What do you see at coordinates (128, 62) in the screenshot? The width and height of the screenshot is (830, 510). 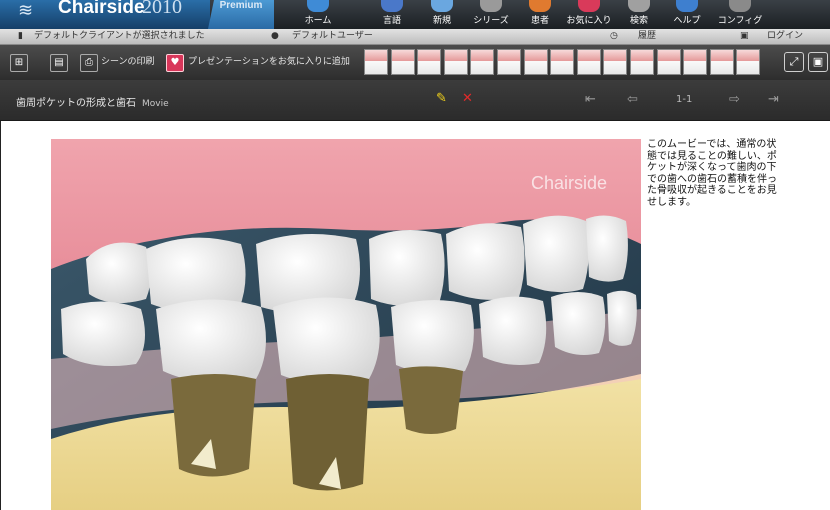 I see `print-scene-button: シーンの印刷` at bounding box center [128, 62].